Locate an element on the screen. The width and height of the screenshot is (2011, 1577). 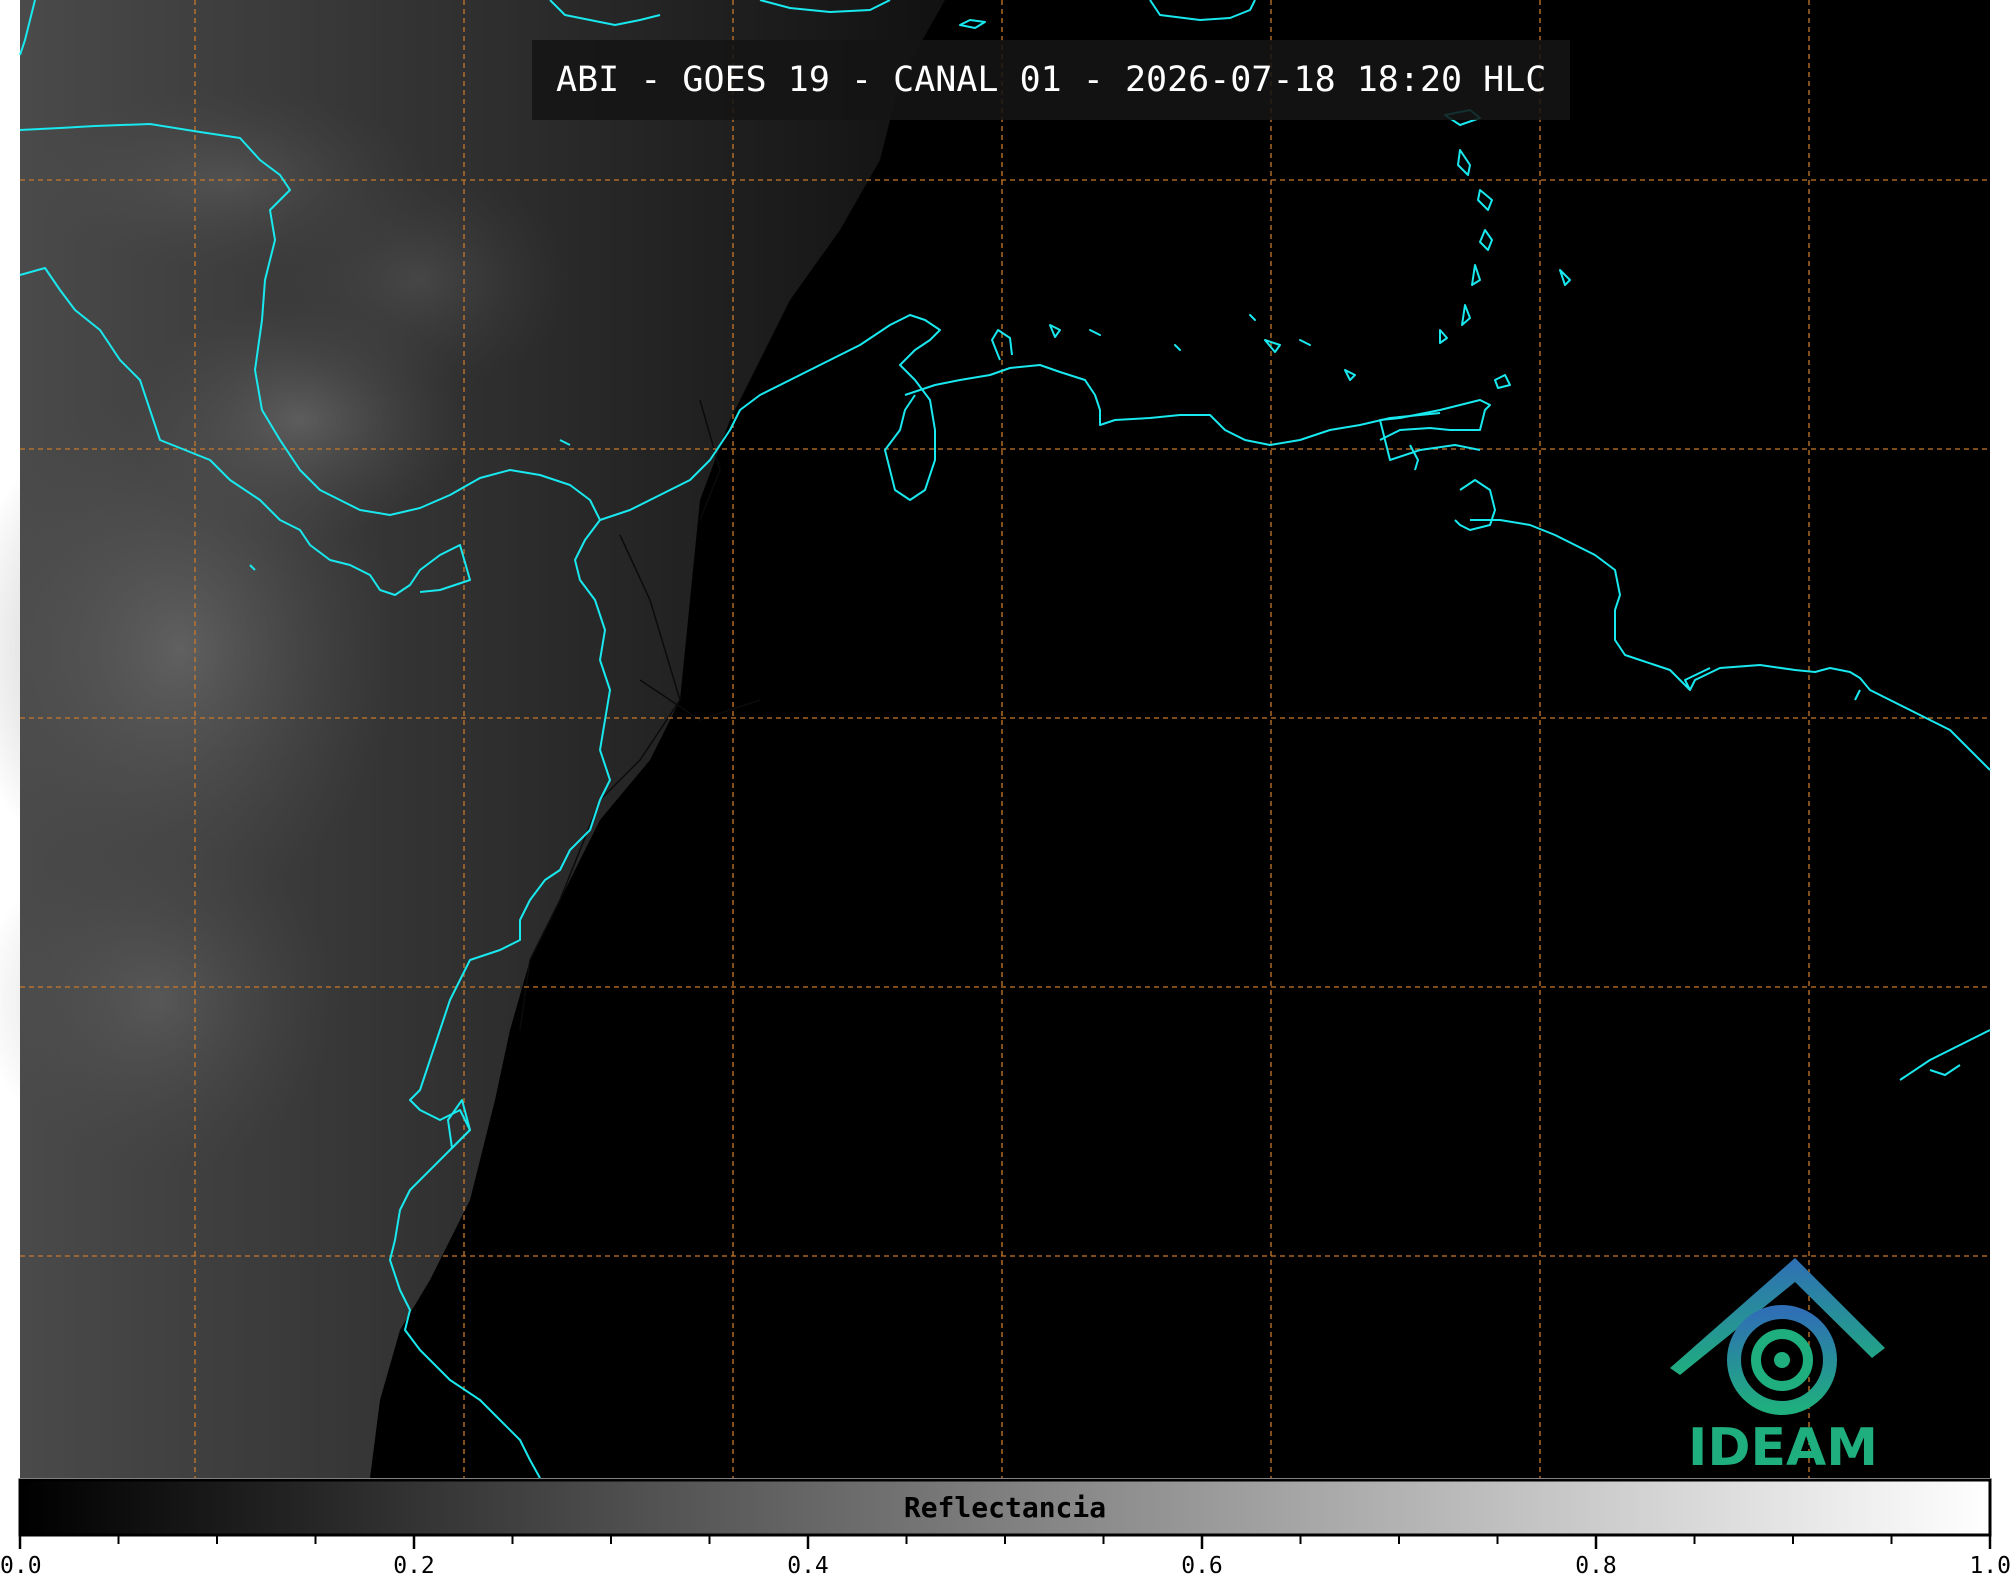
colorbar-tick-label: 0.6 is located at coordinates (1202, 1565).